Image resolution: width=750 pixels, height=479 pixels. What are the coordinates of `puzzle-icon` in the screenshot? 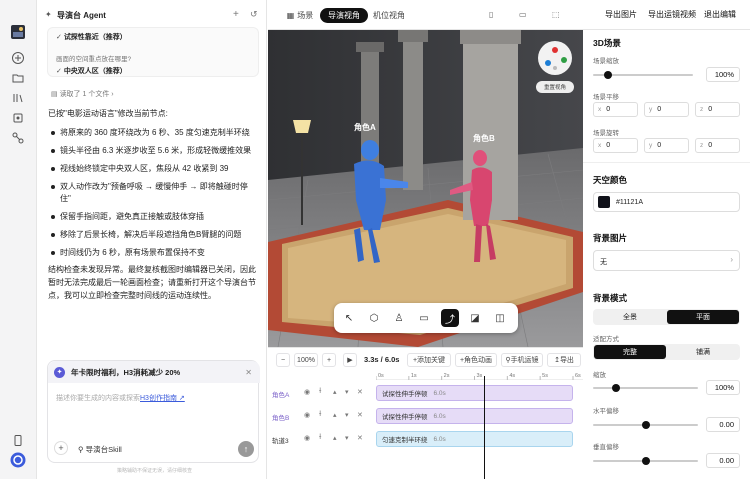 It's located at (18, 118).